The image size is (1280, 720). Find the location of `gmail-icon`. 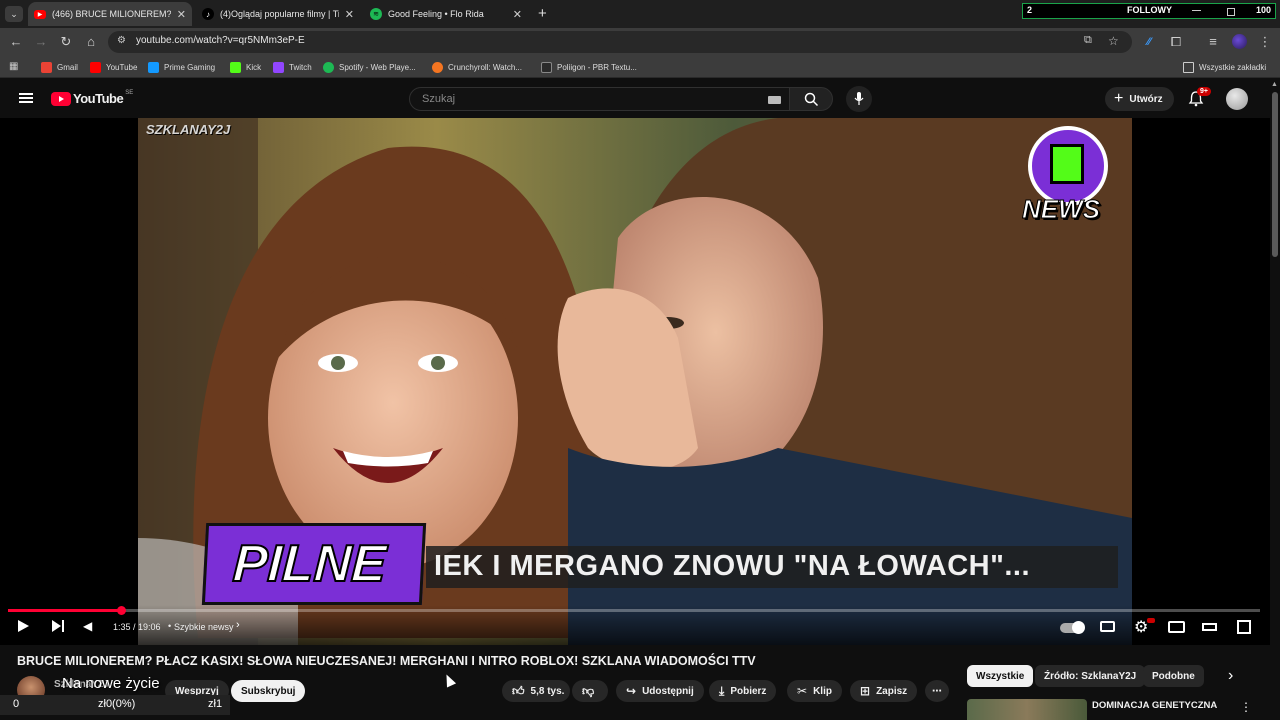

gmail-icon is located at coordinates (46, 67).